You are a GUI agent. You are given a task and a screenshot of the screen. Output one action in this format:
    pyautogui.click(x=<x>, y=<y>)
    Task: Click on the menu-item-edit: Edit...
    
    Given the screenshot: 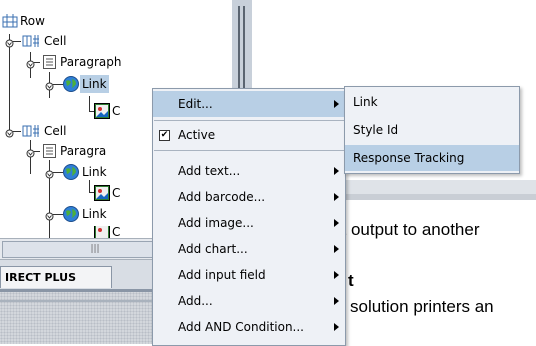 What is the action you would take?
    pyautogui.click(x=249, y=104)
    